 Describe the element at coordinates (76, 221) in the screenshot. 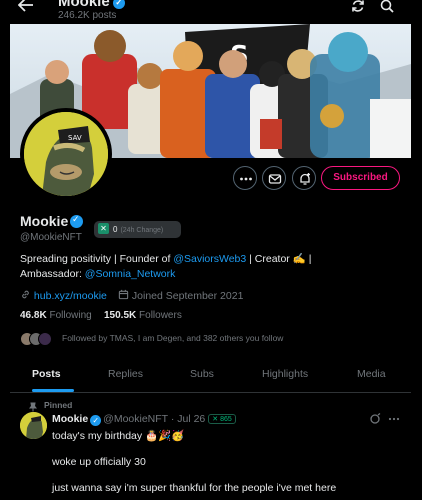

I see `verified-badge-icon` at that location.